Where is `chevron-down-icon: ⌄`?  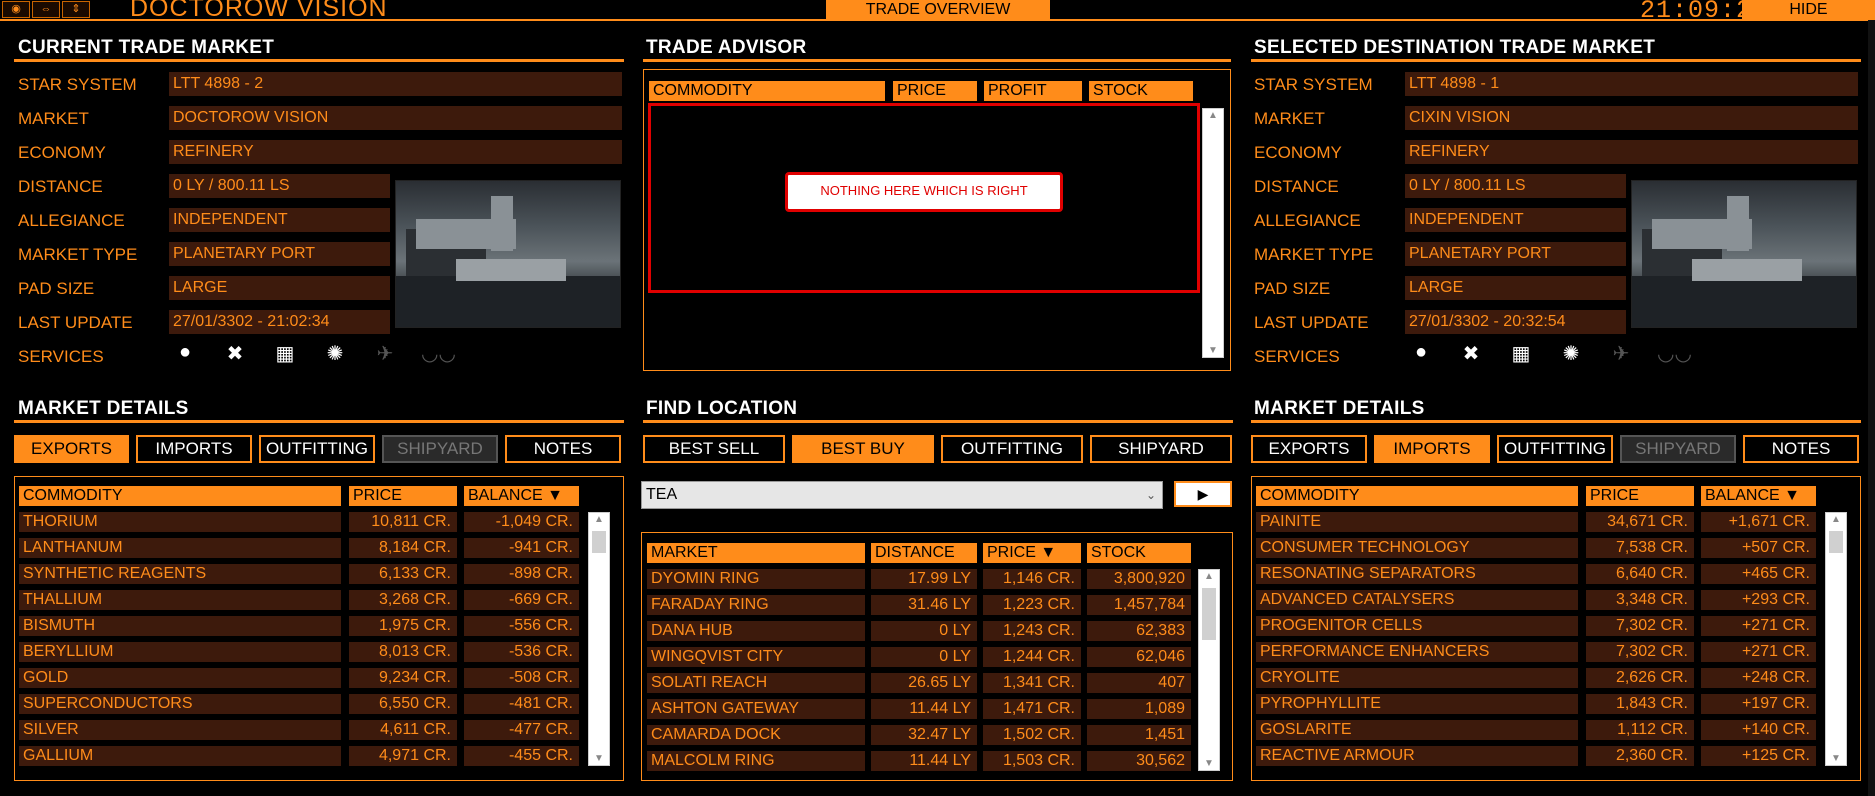 chevron-down-icon: ⌄ is located at coordinates (1150, 495).